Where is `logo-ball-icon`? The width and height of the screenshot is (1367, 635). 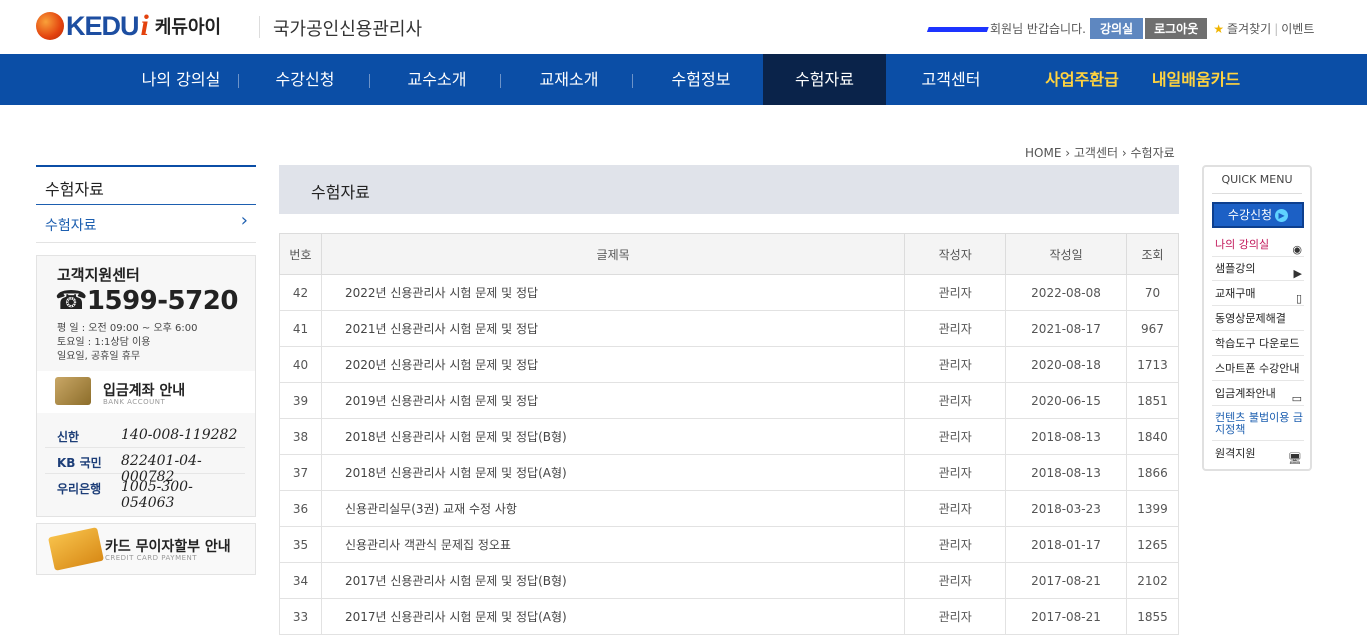
logo-ball-icon is located at coordinates (50, 26).